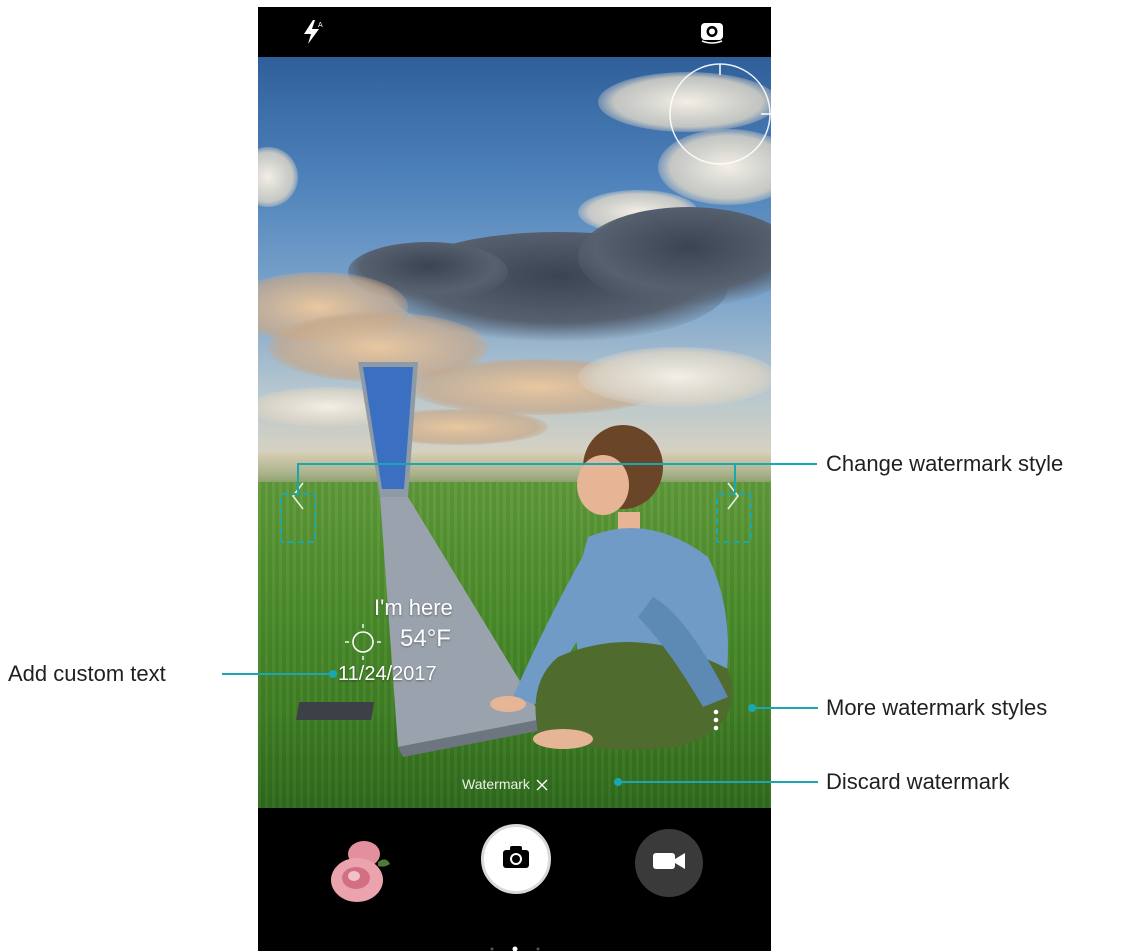 The image size is (1138, 951). What do you see at coordinates (937, 707) in the screenshot?
I see `more-watermark-styles-callout: More watermark styles` at bounding box center [937, 707].